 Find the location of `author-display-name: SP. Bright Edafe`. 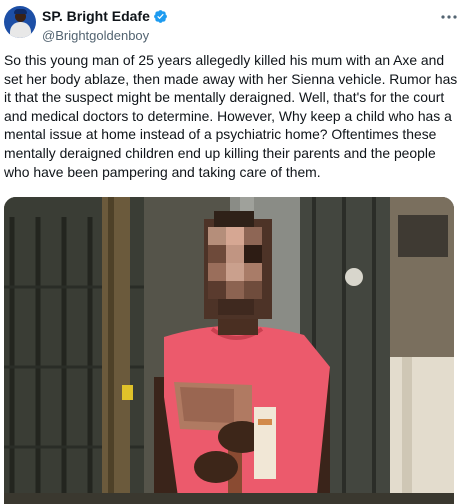

author-display-name: SP. Bright Edafe is located at coordinates (96, 16).